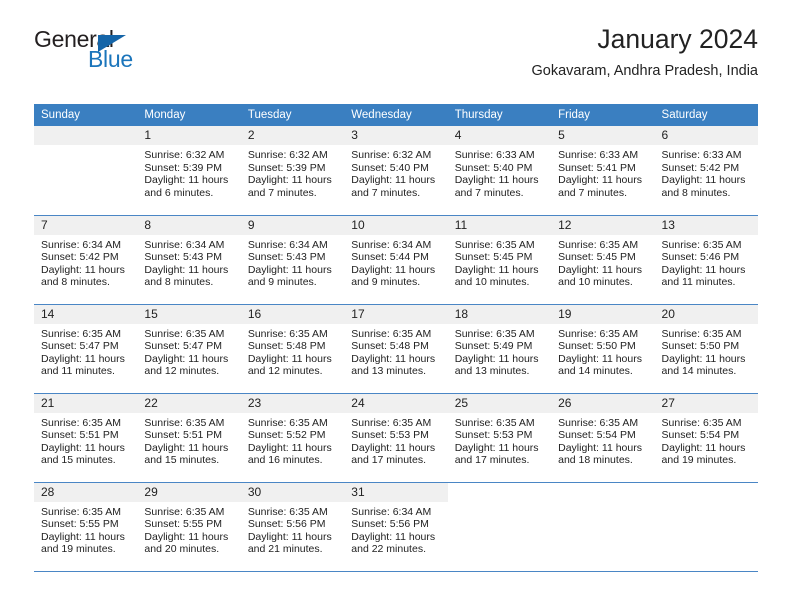 The height and width of the screenshot is (612, 792). What do you see at coordinates (80, 524) in the screenshot?
I see `sunset-text: Sunset: 5:55 PM` at bounding box center [80, 524].